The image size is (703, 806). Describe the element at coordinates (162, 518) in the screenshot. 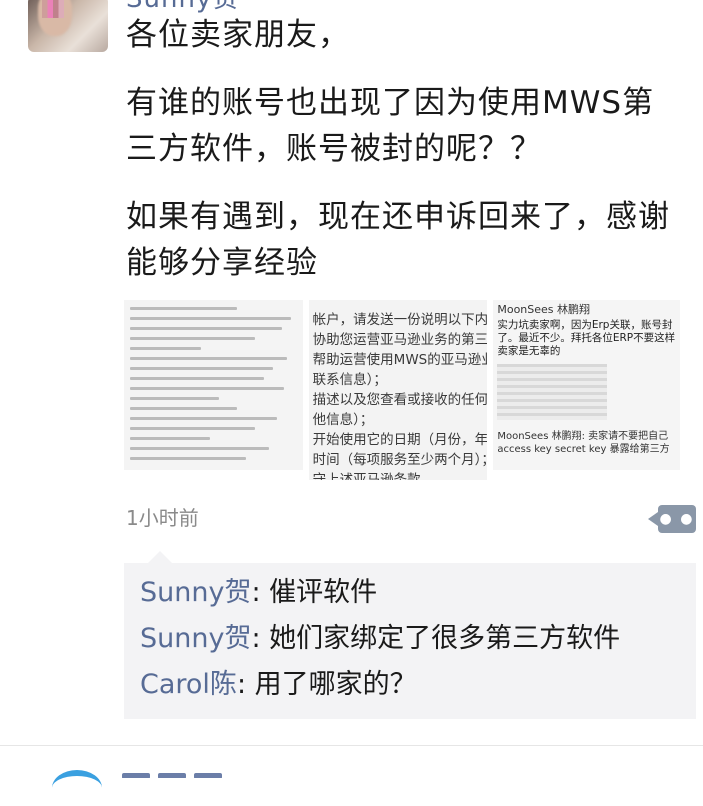

I see `post-time: 1小时前` at that location.